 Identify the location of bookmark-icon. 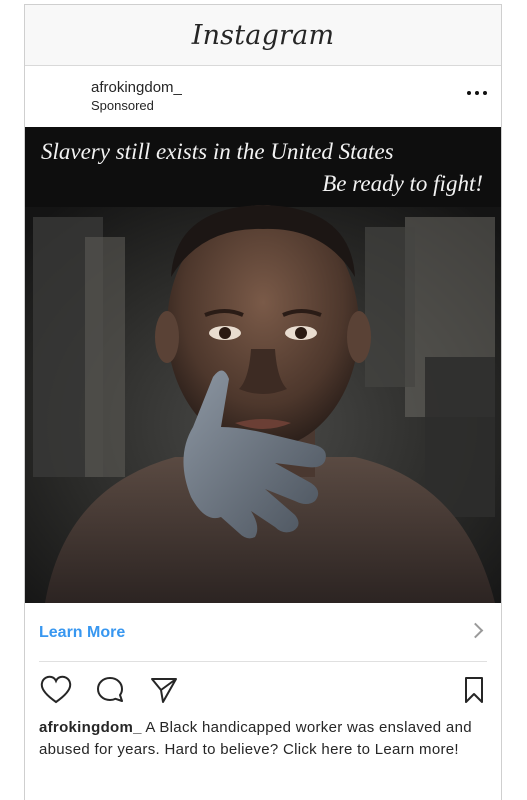
(474, 690).